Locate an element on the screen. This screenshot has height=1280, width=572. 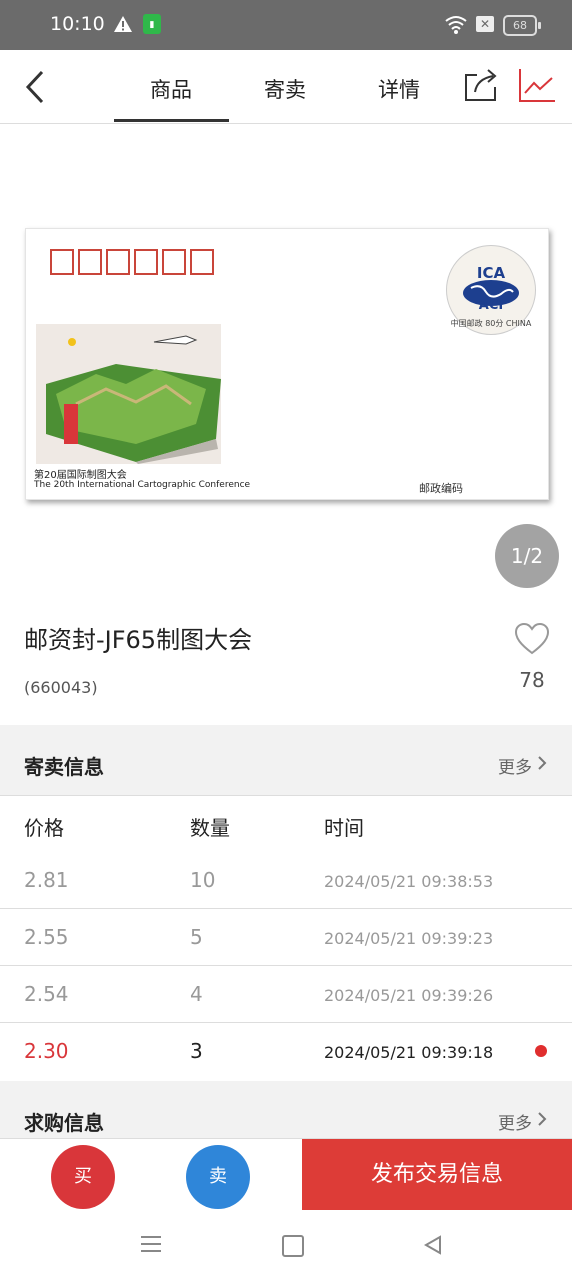
bottom-action-bar: 买 卖 发布交易信息 is located at coordinates (286, 1174).